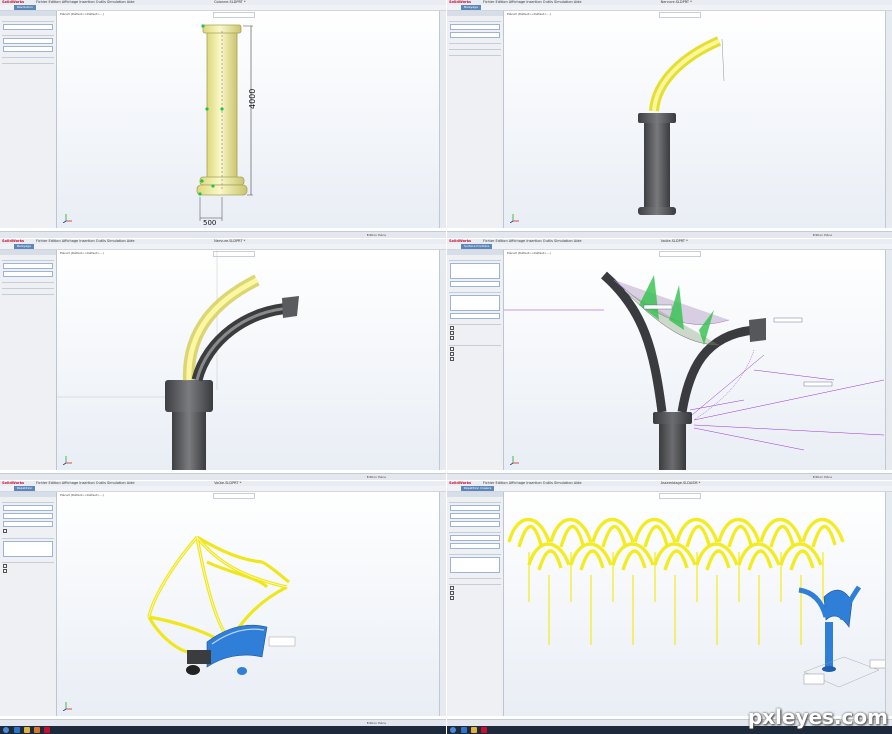 This screenshot has width=892, height=734. I want to click on pm-section-contours, so click(28, 62).